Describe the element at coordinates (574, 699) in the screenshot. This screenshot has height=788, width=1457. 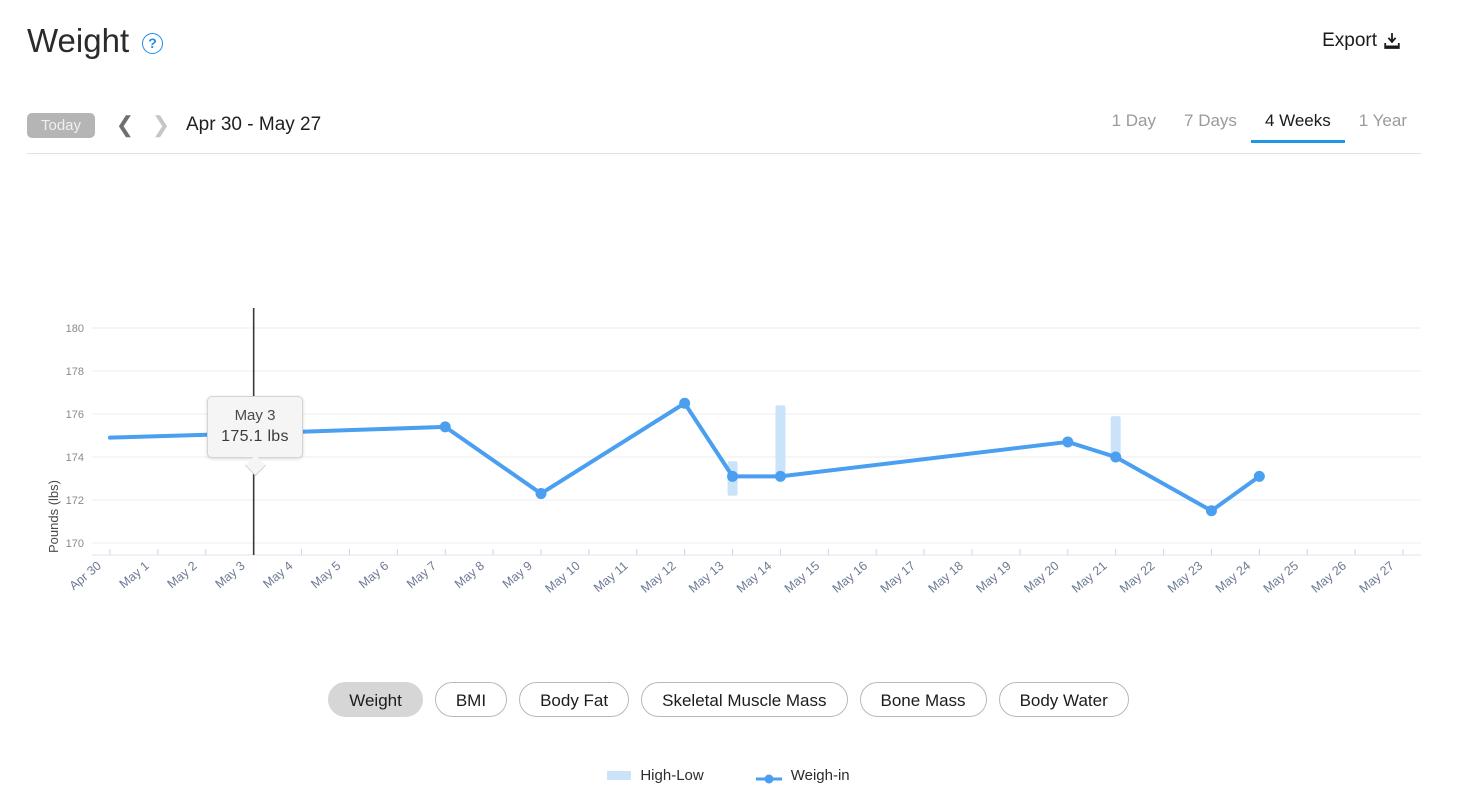
I see `metric-pill-body-fat: Body Fat` at that location.